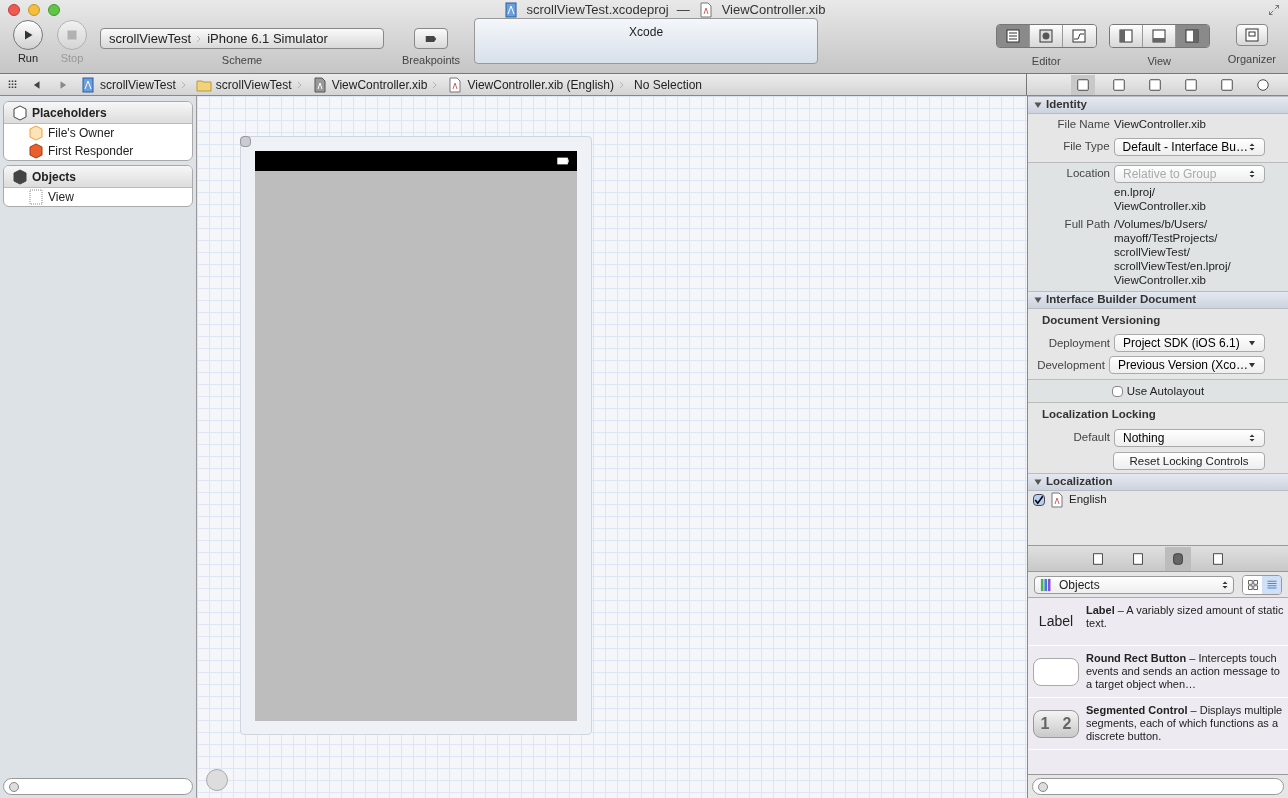 This screenshot has height=798, width=1288. I want to click on scheme-selector: scrollViewTest iPhone 6.1 Simulator, so click(242, 38).